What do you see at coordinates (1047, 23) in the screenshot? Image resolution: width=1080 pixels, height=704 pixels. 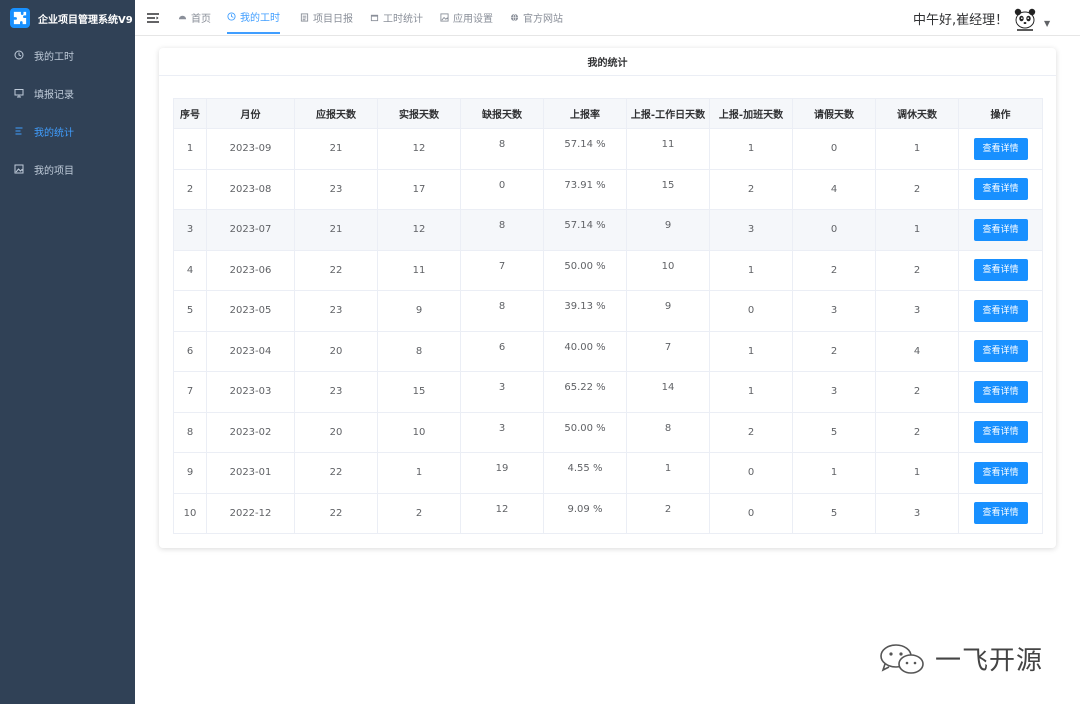 I see `chevron-down-icon: ▼` at bounding box center [1047, 23].